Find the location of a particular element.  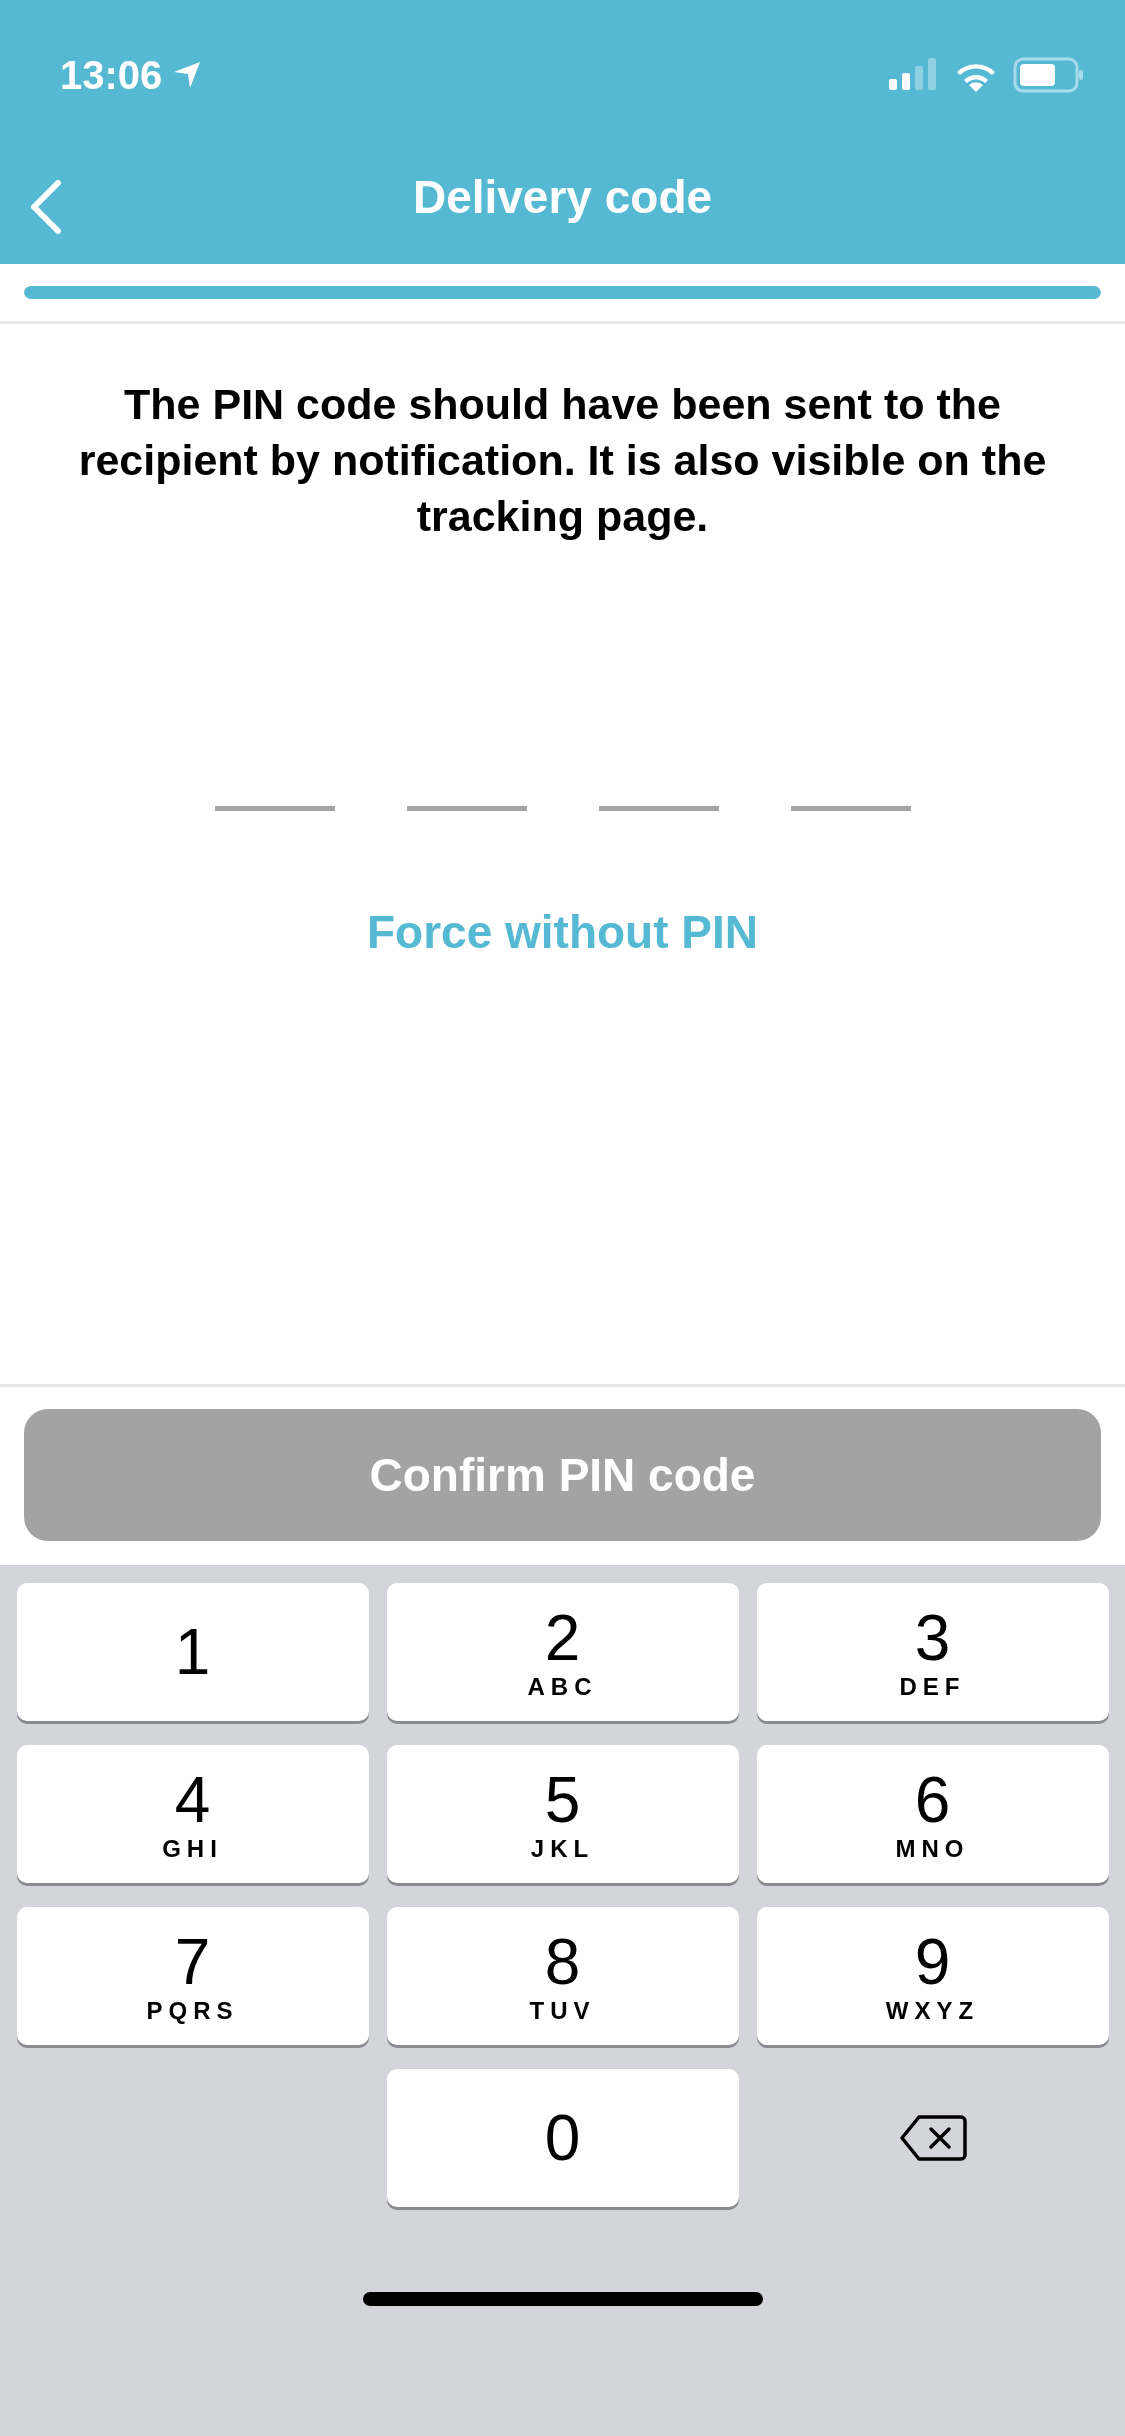

instructions-text: The PIN code should have been sent to the recipient by notification. It is also visible on the tracking page. is located at coordinates (562, 460).